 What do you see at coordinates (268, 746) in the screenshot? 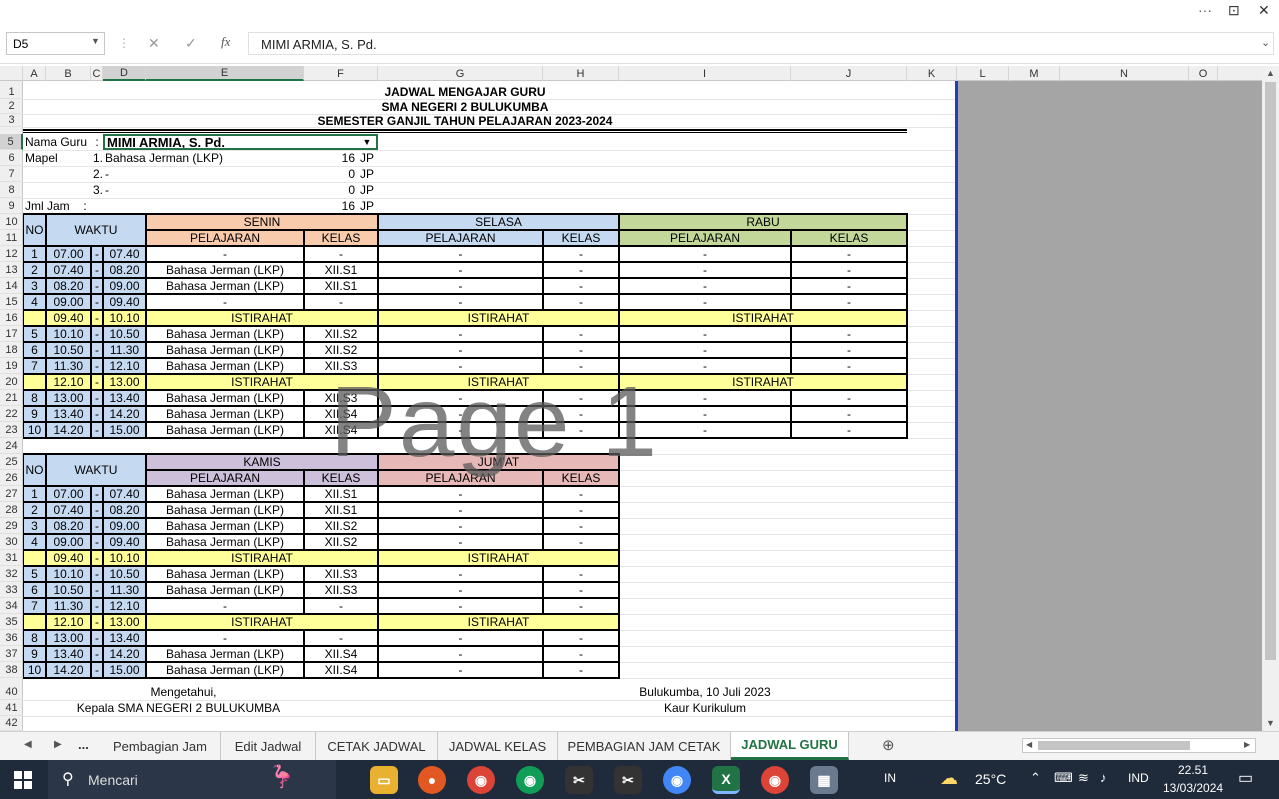
I see `sheet-tab-edit-jadwal: Edit Jadwal` at bounding box center [268, 746].